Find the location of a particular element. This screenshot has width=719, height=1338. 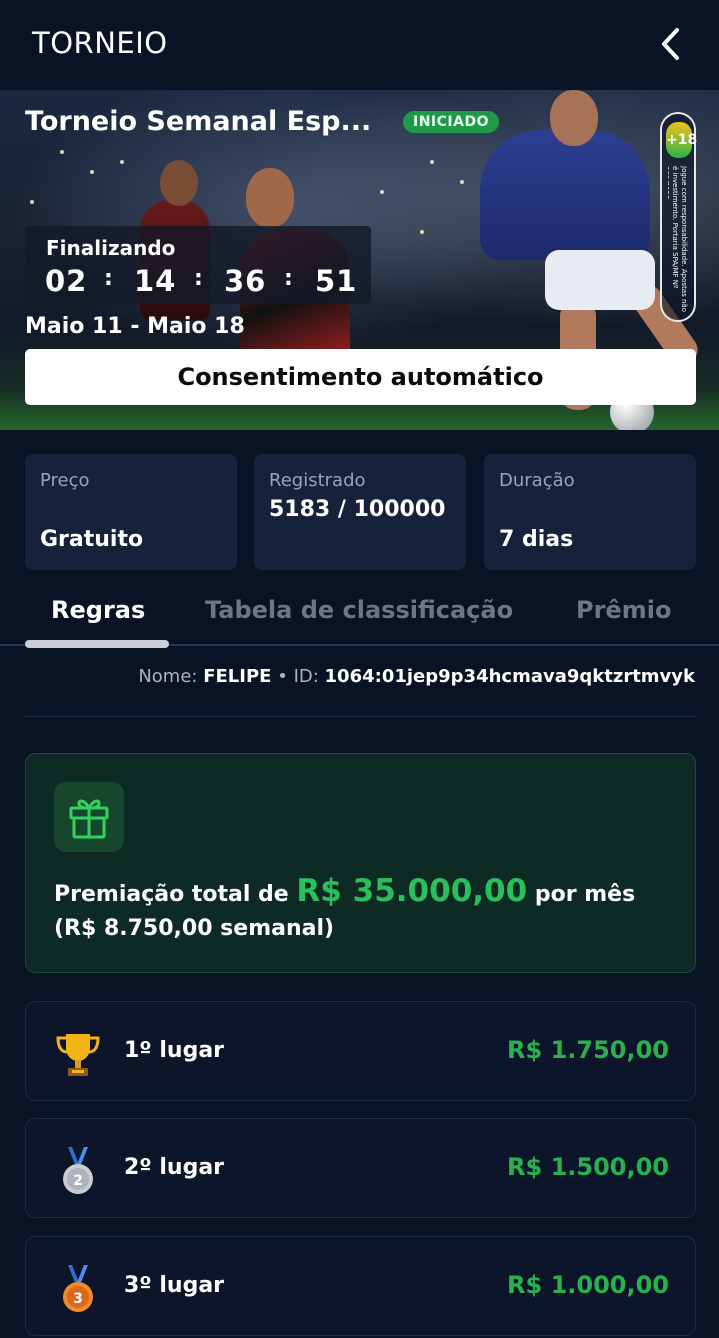

countdown-days: 02 is located at coordinates (66, 281).